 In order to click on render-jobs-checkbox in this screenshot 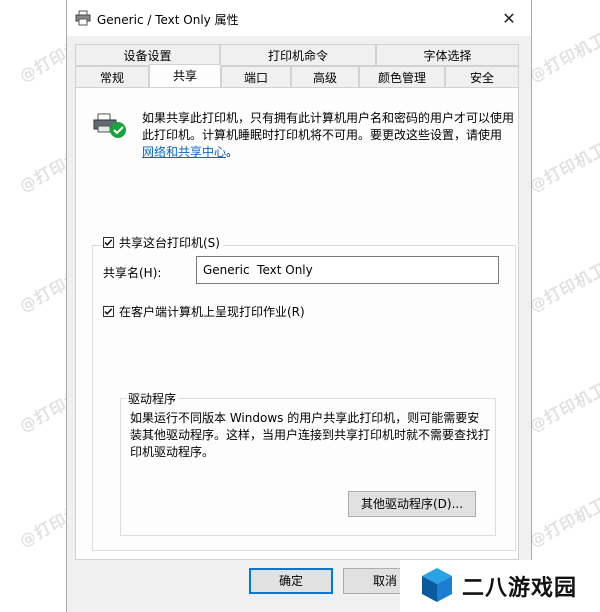, I will do `click(108, 311)`.